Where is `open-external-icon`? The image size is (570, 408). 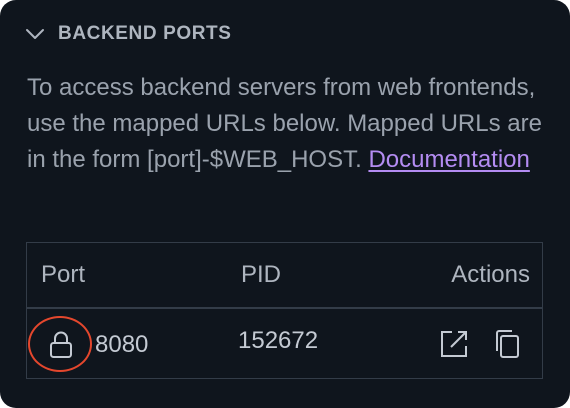
open-external-icon is located at coordinates (454, 344).